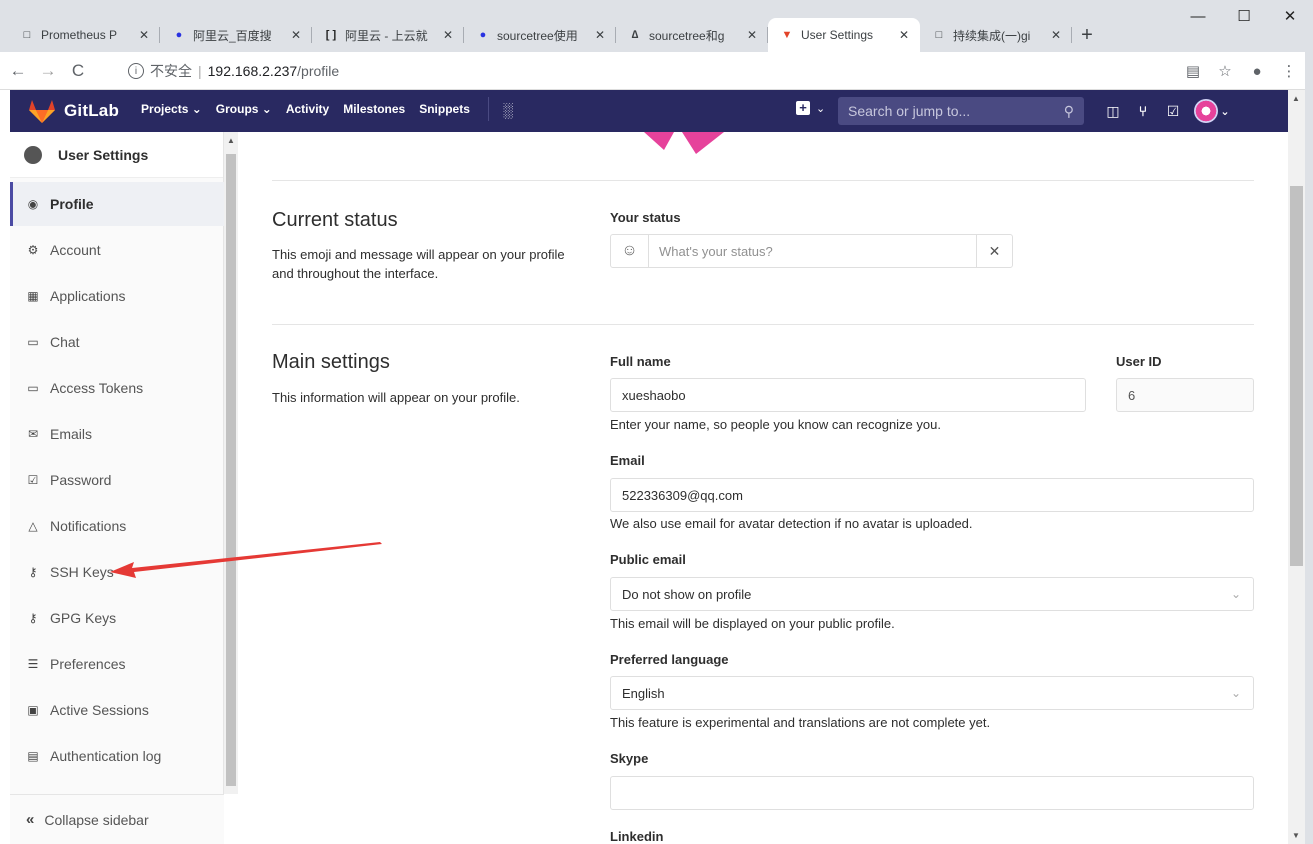  What do you see at coordinates (1198, 16) in the screenshot?
I see `minimize-button: —` at bounding box center [1198, 16].